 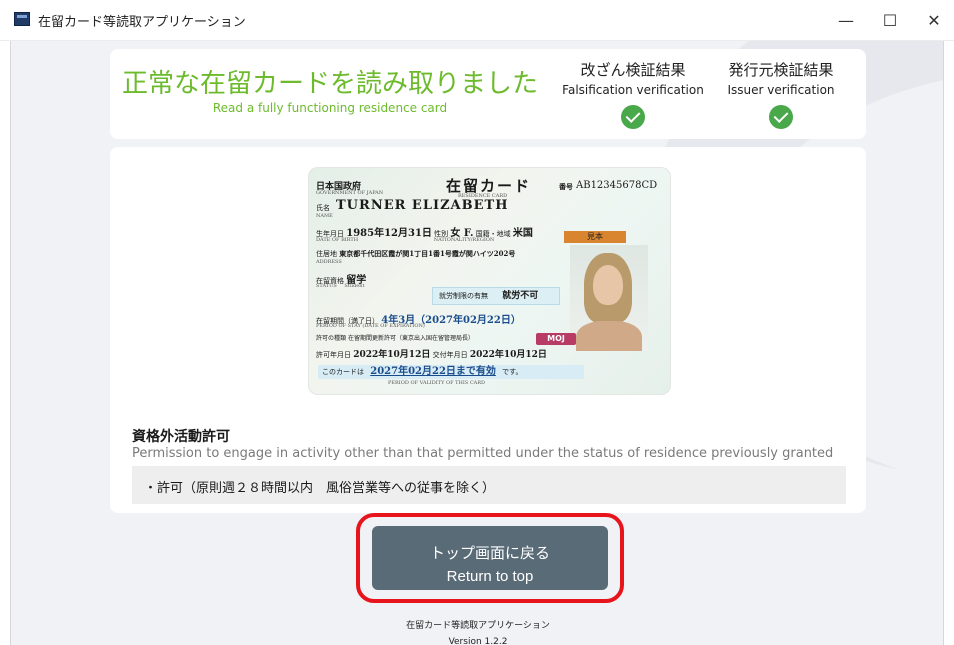 What do you see at coordinates (329, 262) in the screenshot?
I see `card-address-label-en: ADDRESS` at bounding box center [329, 262].